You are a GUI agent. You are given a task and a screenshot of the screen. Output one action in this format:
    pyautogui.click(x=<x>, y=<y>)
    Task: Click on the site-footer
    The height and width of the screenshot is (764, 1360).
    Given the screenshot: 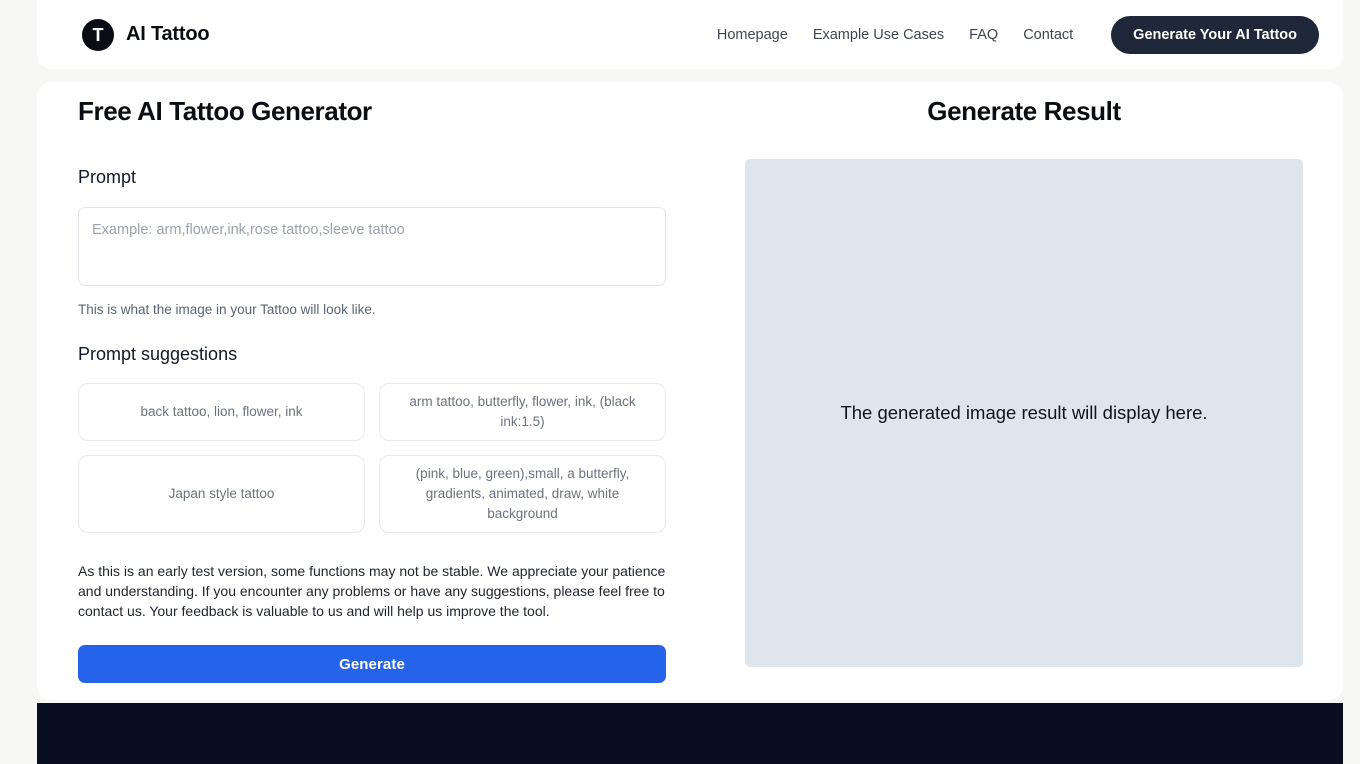 What is the action you would take?
    pyautogui.click(x=690, y=733)
    